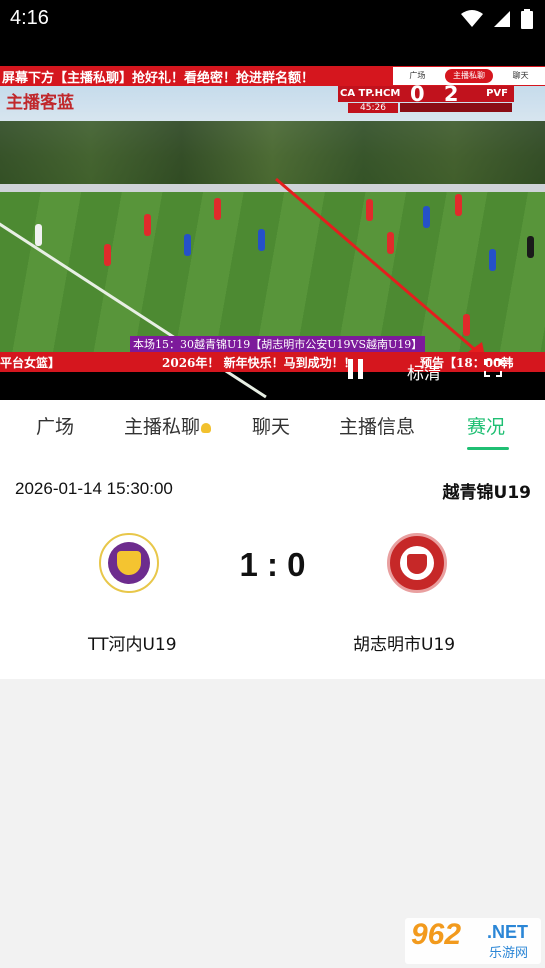 The image size is (545, 968). I want to click on tab-chat: 聊天, so click(271, 425).